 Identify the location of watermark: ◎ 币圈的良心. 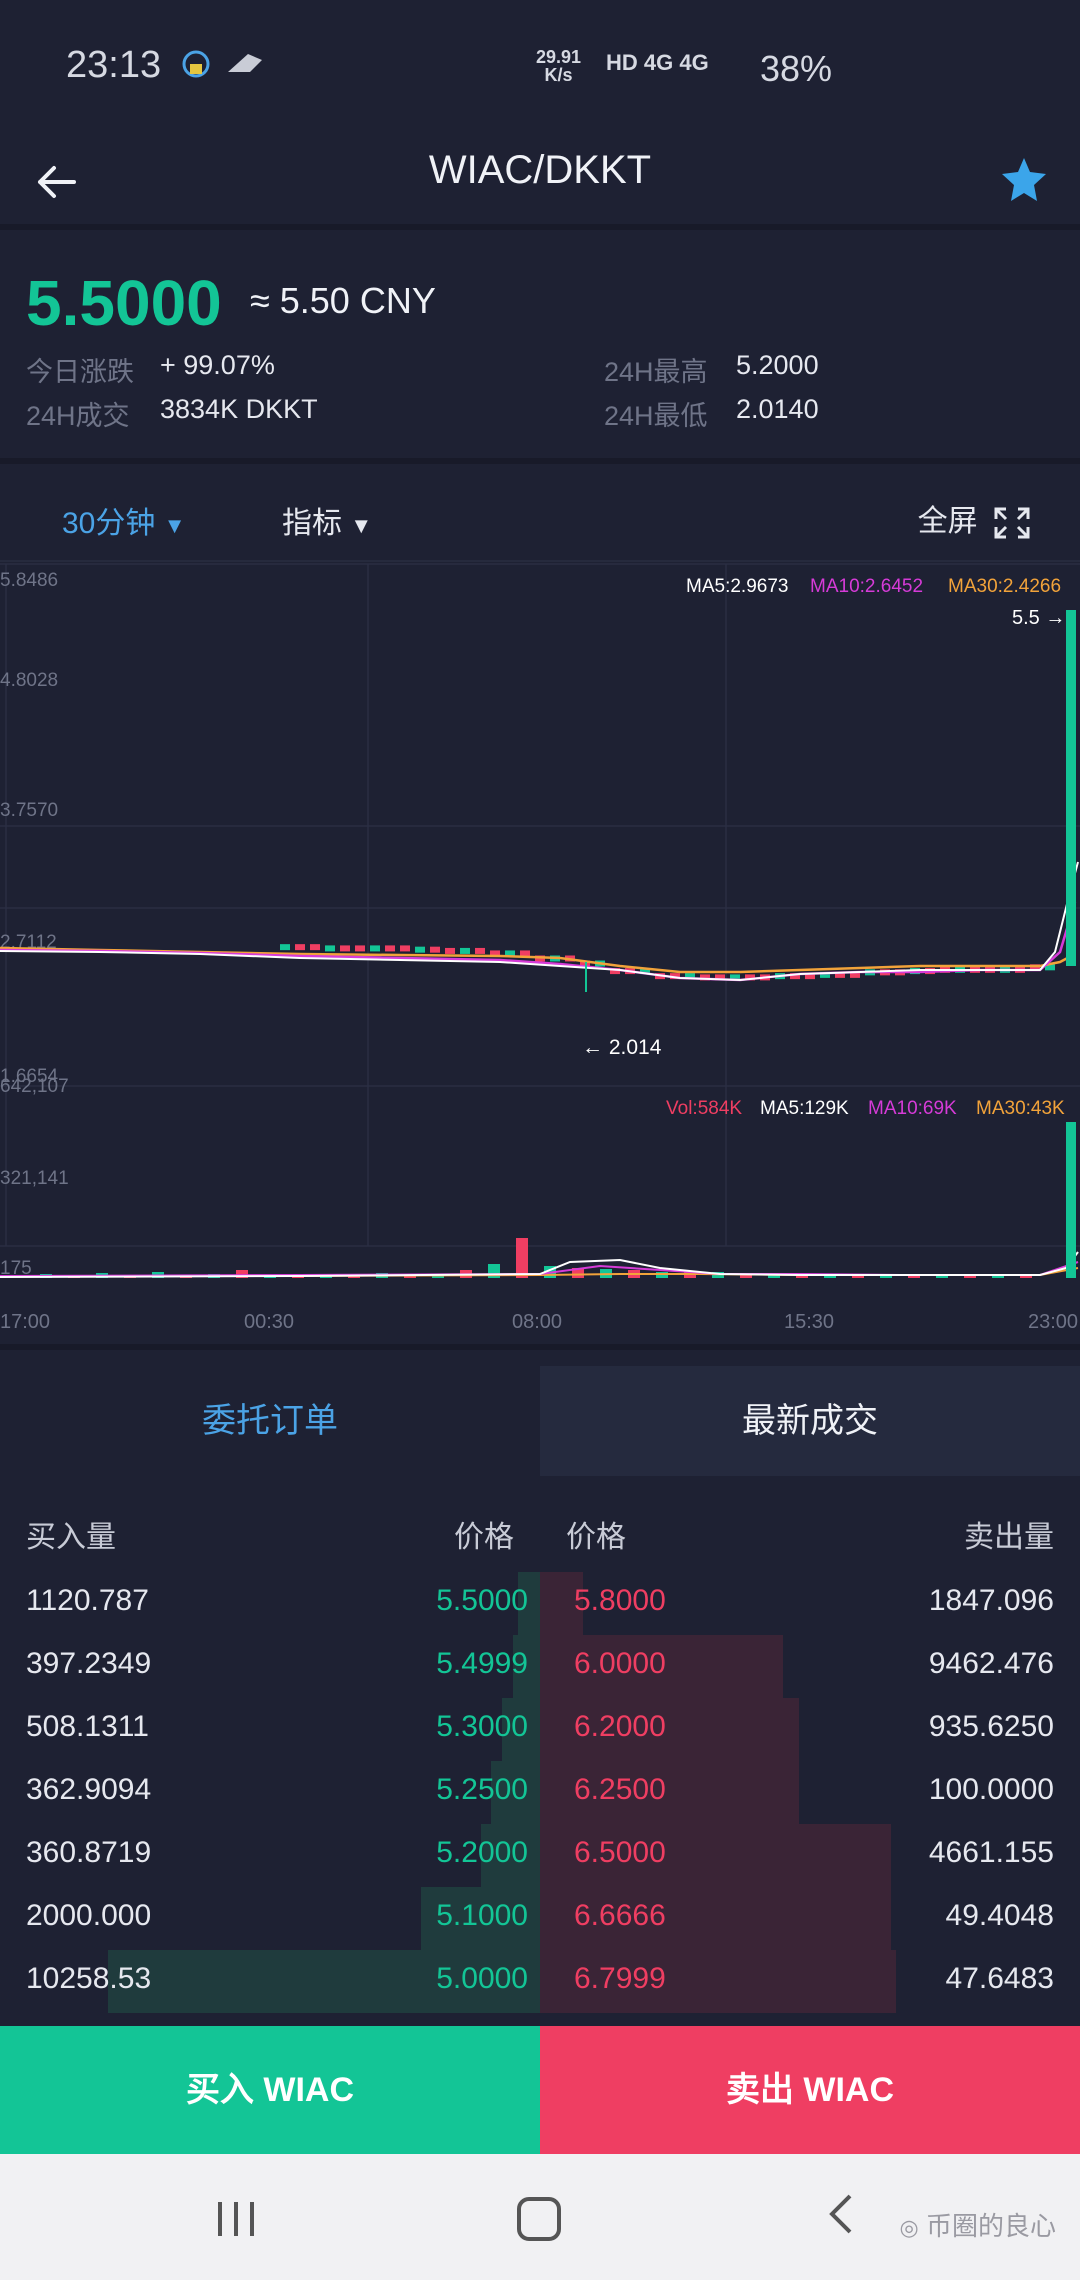
(977, 2226).